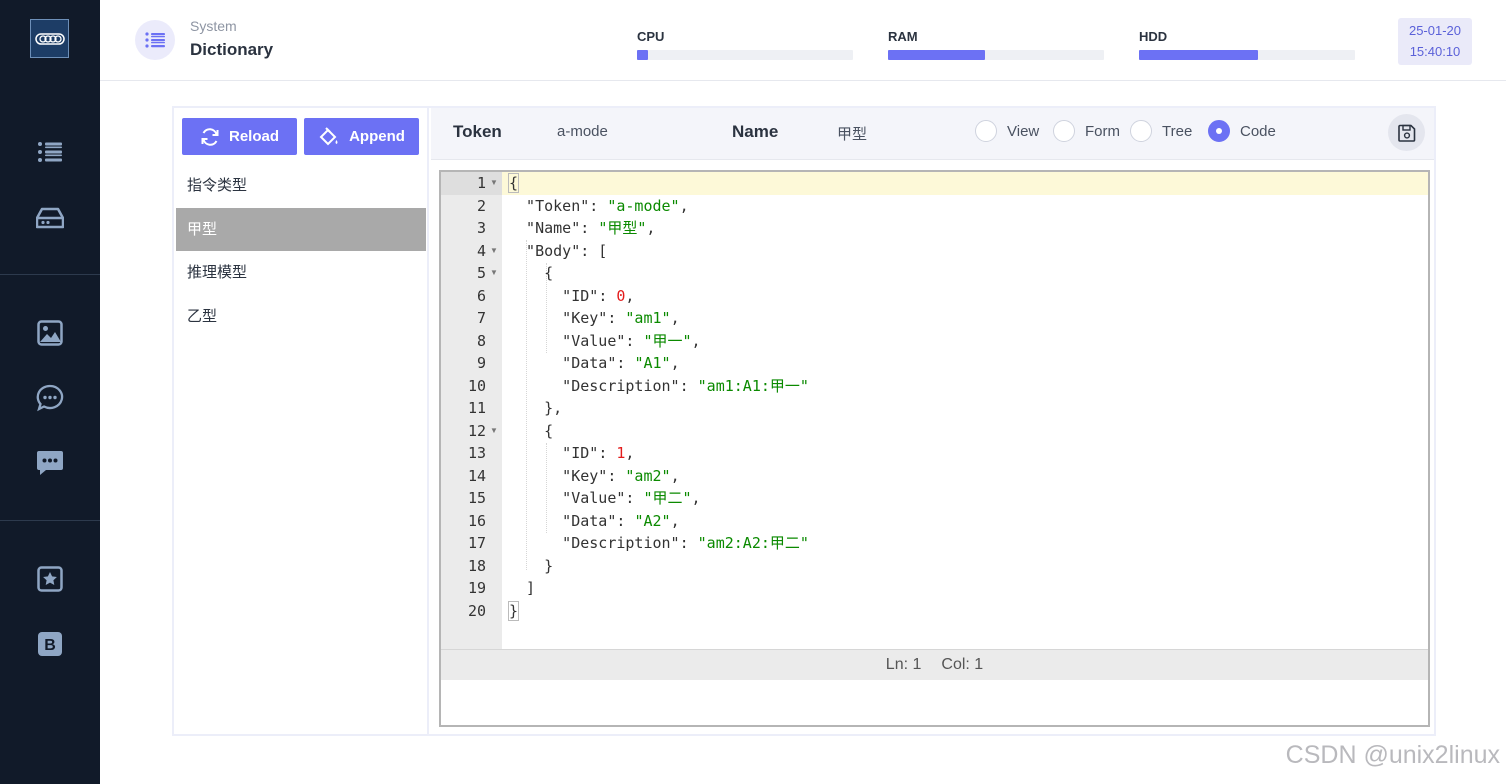  What do you see at coordinates (558, 250) in the screenshot?
I see `code-line: "Body": [` at bounding box center [558, 250].